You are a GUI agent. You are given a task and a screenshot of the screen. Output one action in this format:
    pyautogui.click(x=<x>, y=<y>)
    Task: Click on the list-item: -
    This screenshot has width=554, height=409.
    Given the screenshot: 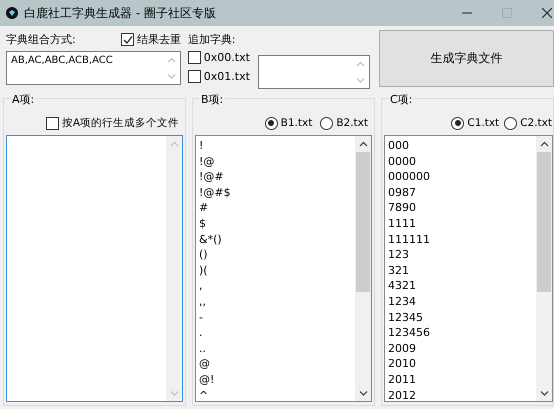 What is the action you would take?
    pyautogui.click(x=275, y=318)
    